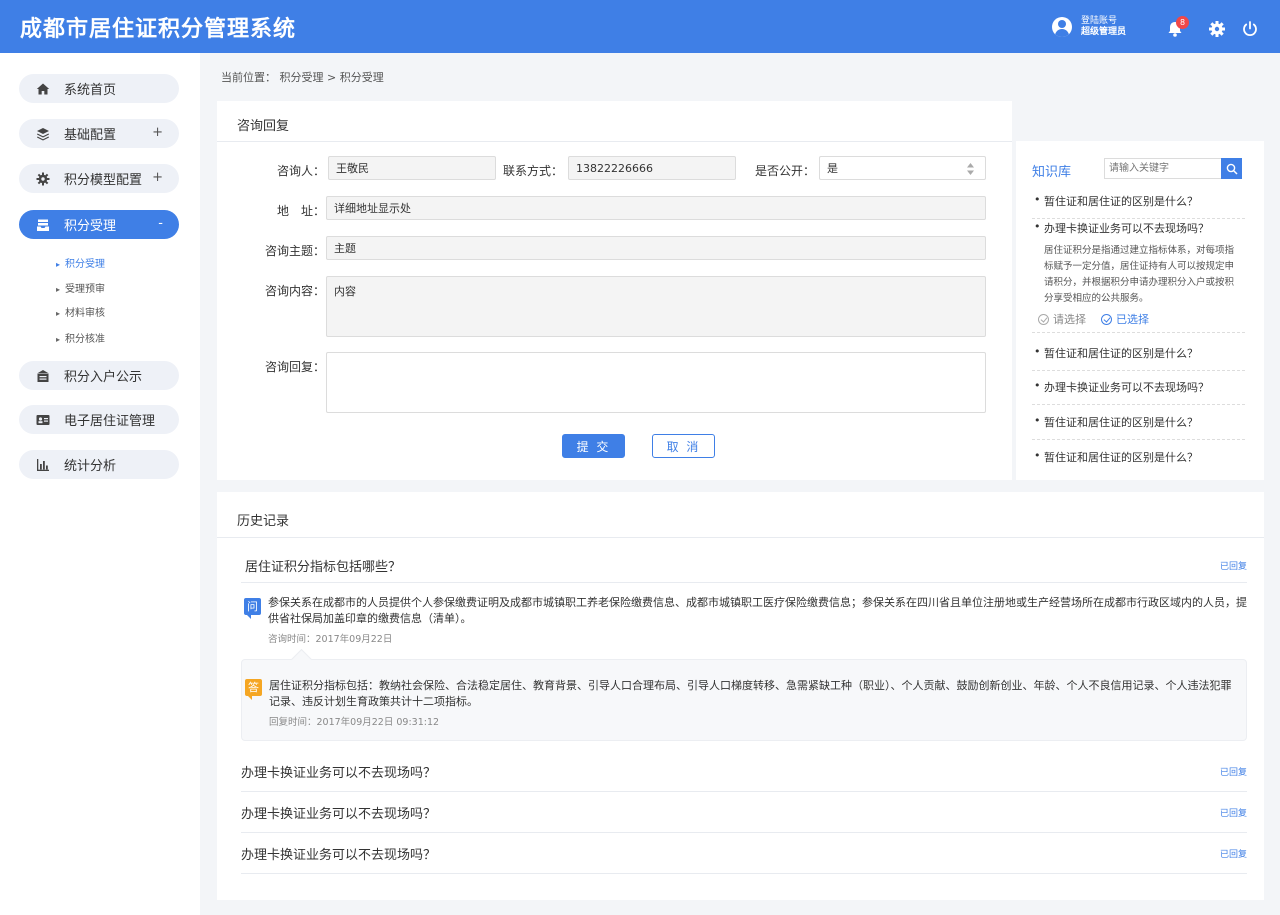 The image size is (1280, 915). I want to click on layers-icon, so click(43, 133).